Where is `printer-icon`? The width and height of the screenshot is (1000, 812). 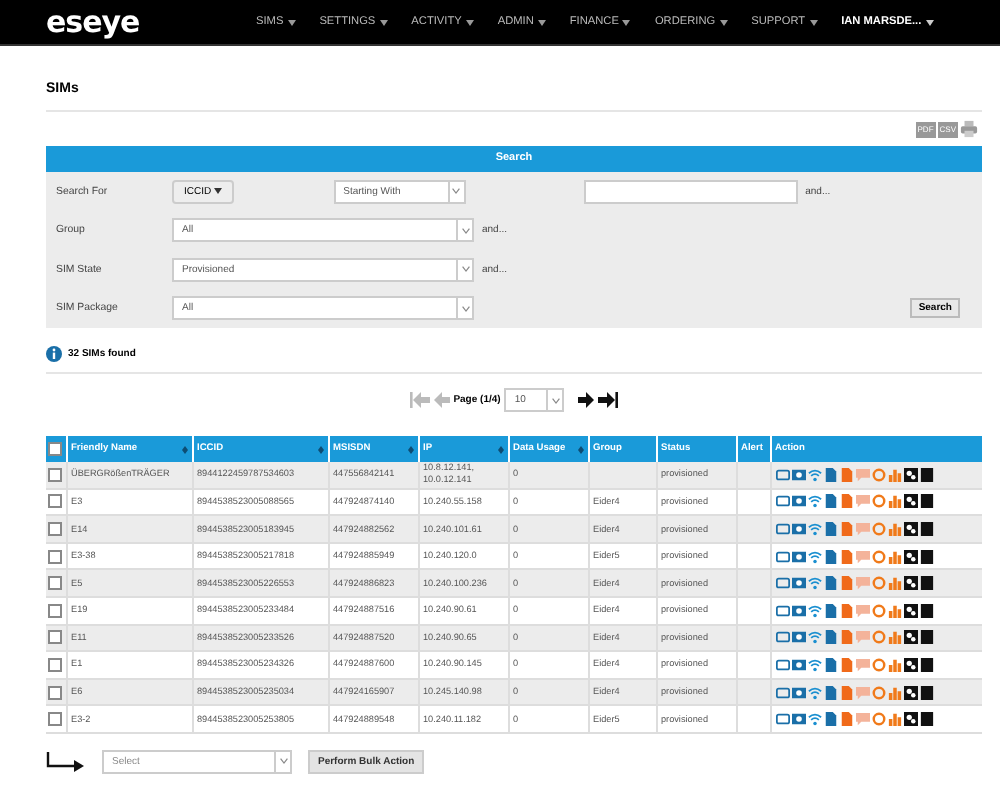
printer-icon is located at coordinates (969, 129).